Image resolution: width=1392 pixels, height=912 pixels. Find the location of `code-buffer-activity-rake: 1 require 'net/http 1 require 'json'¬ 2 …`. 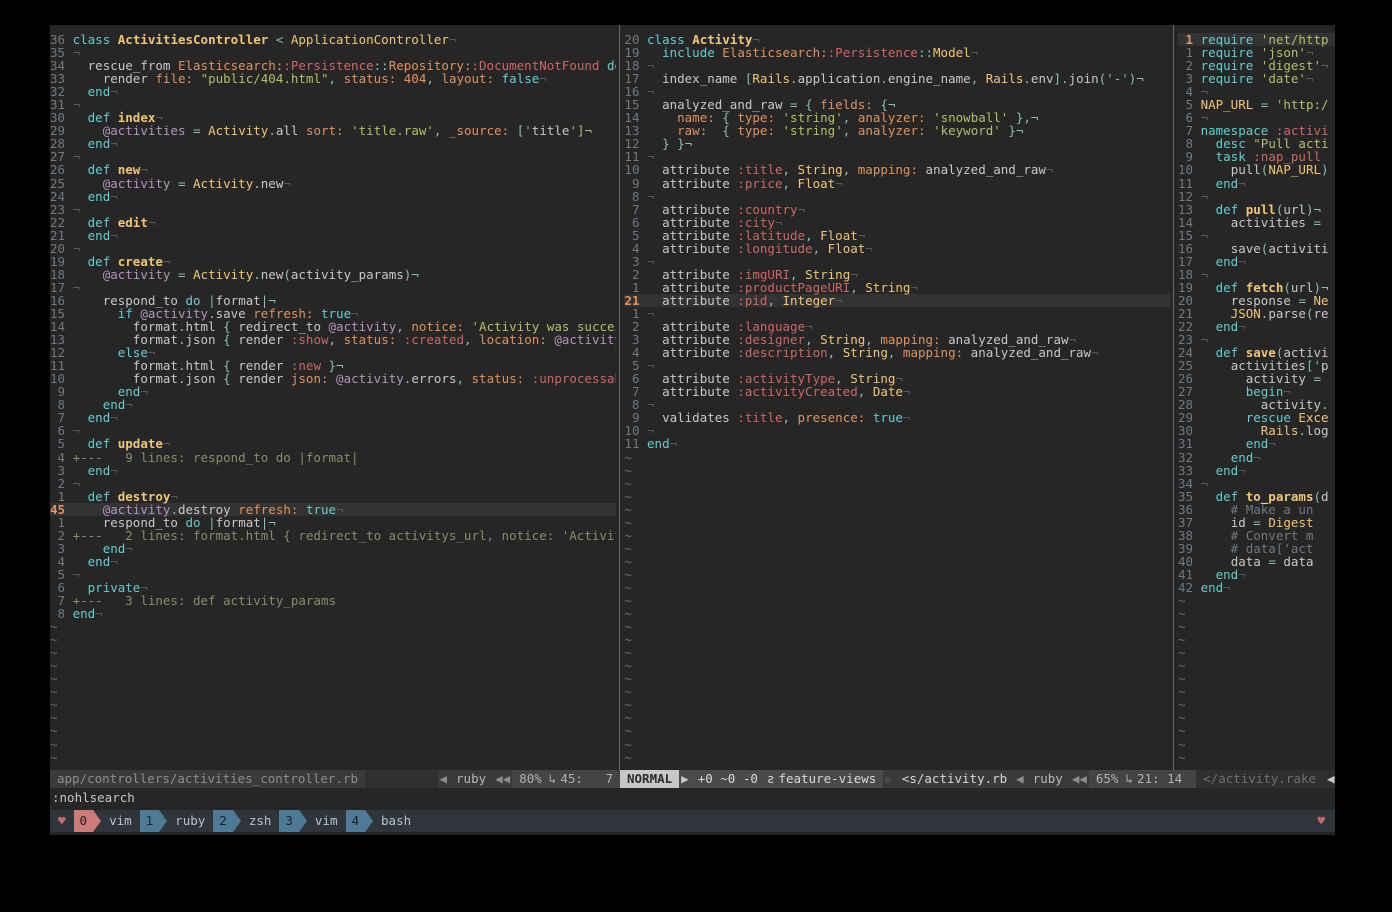

code-buffer-activity-rake: 1 require 'net/http 1 require 'json'¬ 2 … is located at coordinates (1256, 397).